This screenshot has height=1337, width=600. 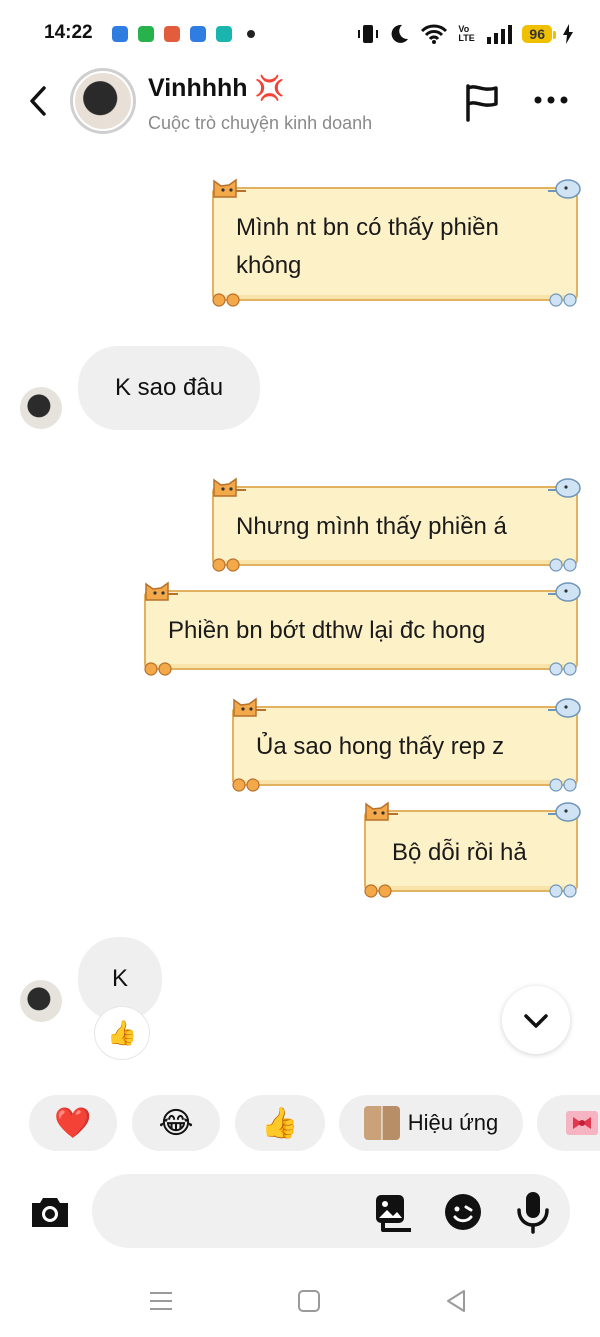 I want to click on quick-reaction-thumbs-up: 👍, so click(x=280, y=1123).